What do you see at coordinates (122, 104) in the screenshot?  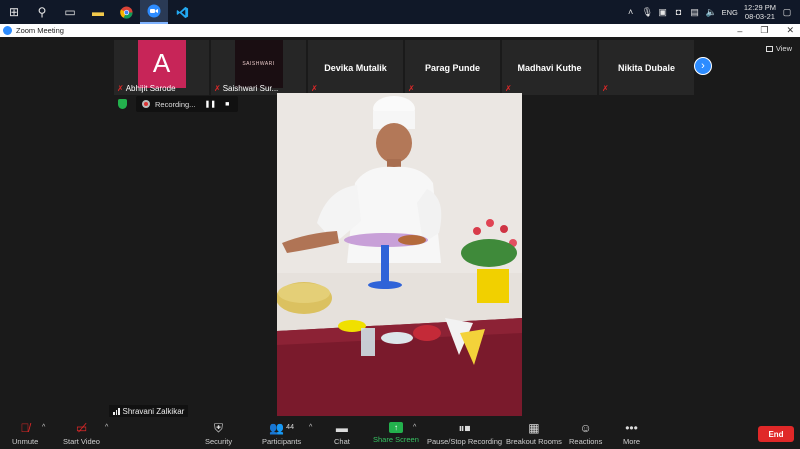 I see `security-shield-icon` at bounding box center [122, 104].